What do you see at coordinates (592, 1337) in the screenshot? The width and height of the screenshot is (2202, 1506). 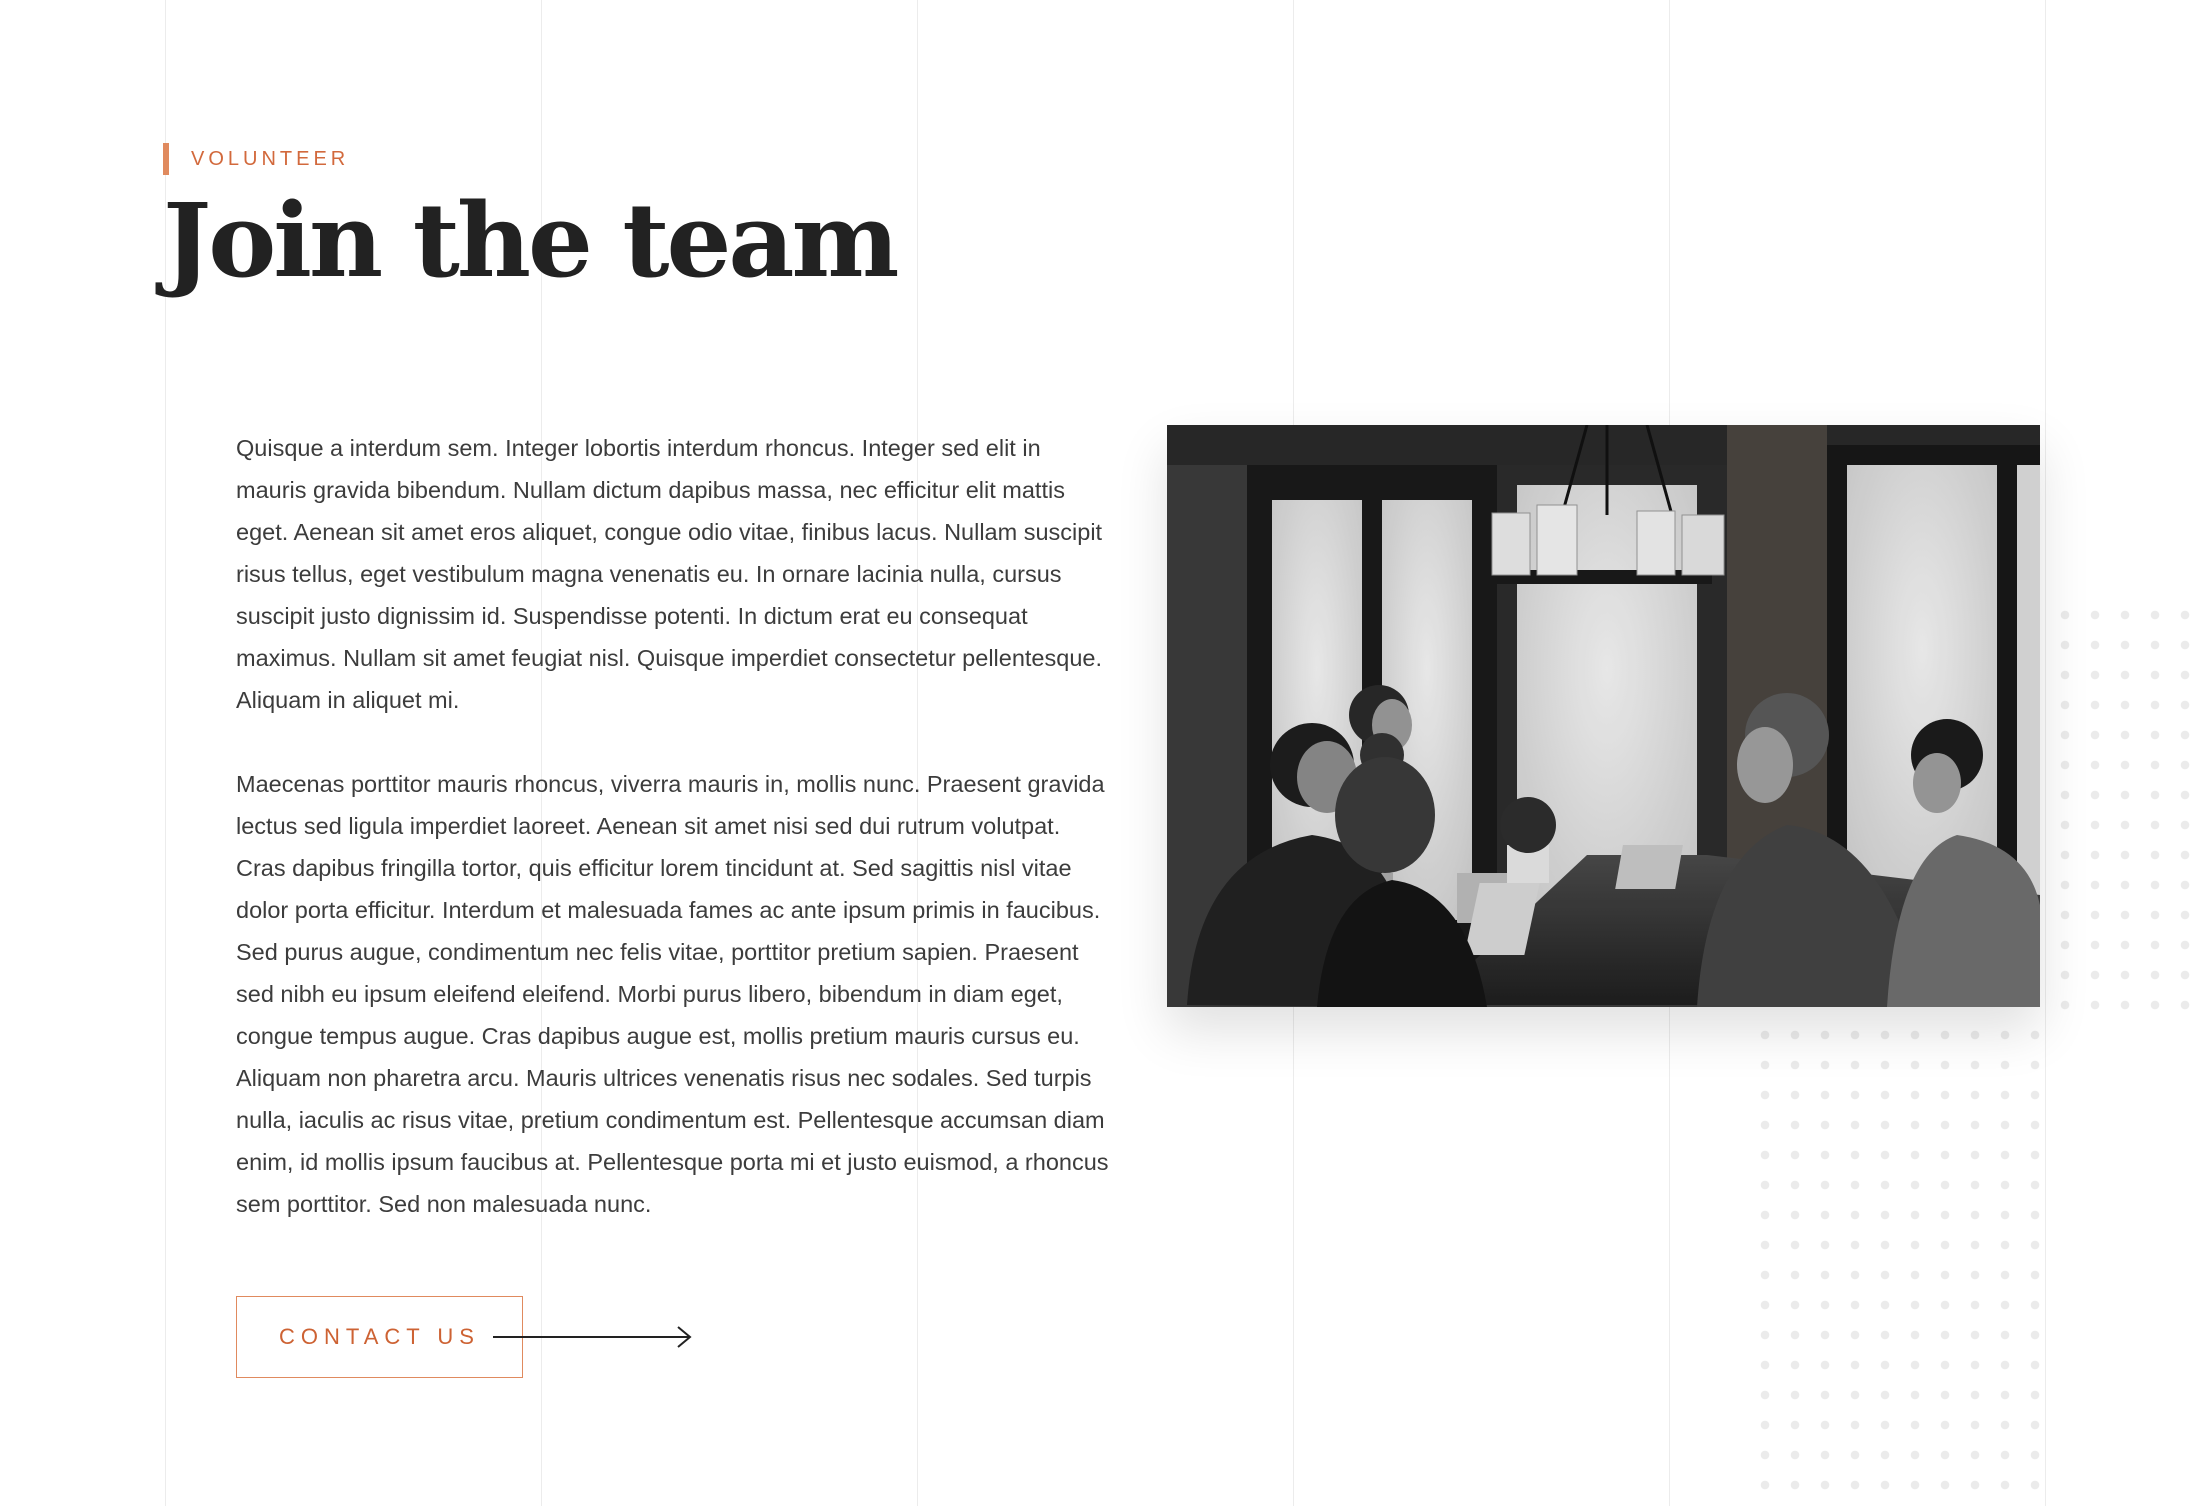 I see `arrow-right-icon` at bounding box center [592, 1337].